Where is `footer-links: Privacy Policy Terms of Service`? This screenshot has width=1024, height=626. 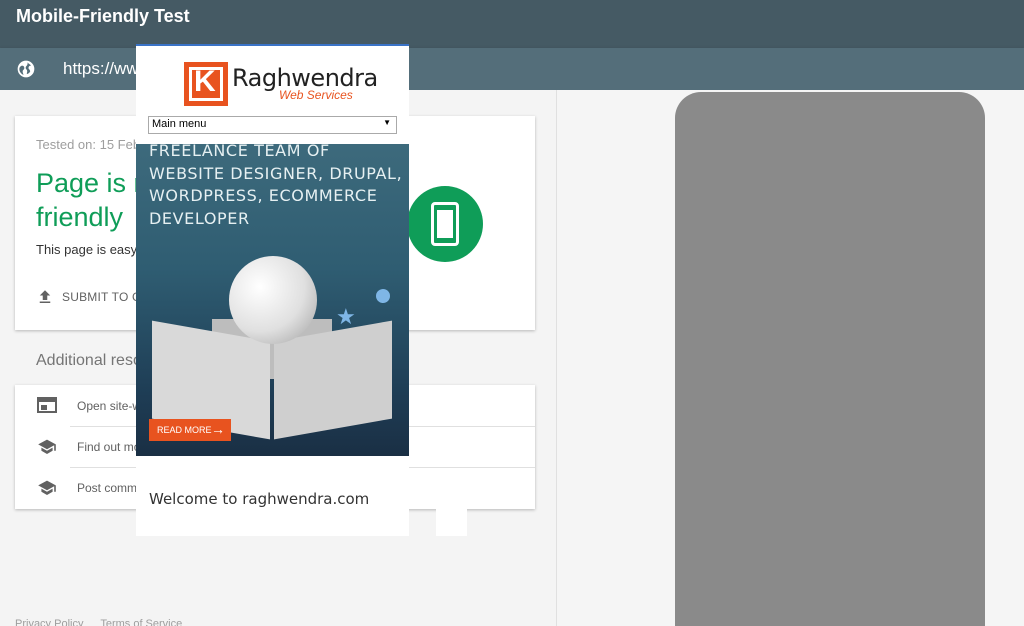 footer-links: Privacy Policy Terms of Service is located at coordinates (105, 622).